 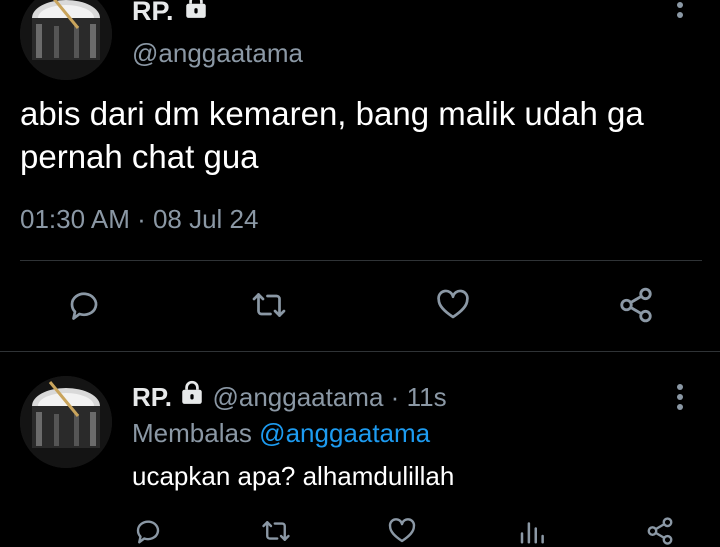 What do you see at coordinates (427, 397) in the screenshot?
I see `time-ago: 11s` at bounding box center [427, 397].